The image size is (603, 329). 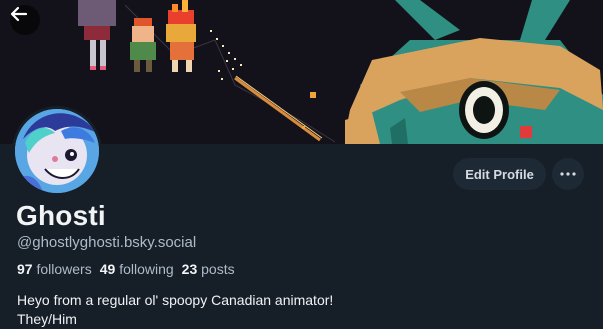 I want to click on following-label: following, so click(x=146, y=269).